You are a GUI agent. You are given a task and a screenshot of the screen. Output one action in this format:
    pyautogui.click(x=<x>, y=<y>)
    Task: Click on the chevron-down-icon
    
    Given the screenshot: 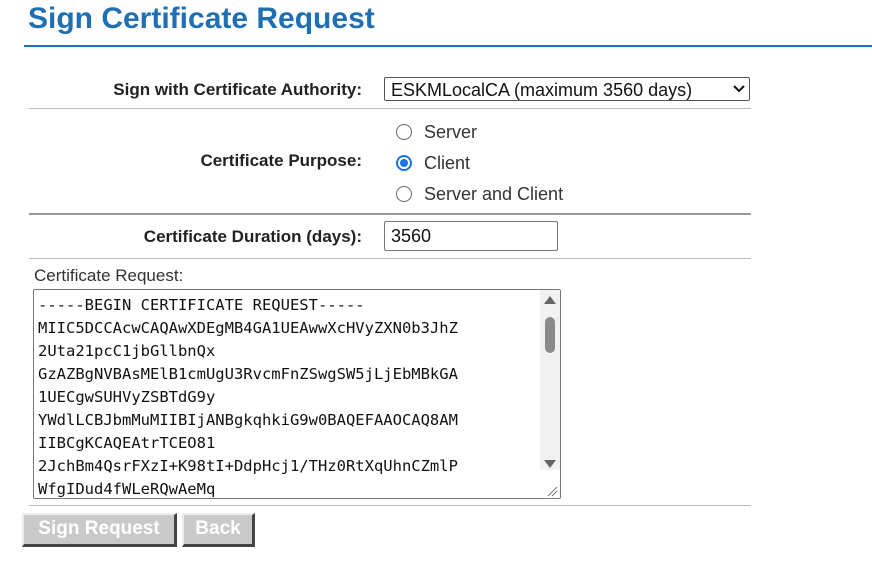 What is the action you would take?
    pyautogui.click(x=739, y=90)
    